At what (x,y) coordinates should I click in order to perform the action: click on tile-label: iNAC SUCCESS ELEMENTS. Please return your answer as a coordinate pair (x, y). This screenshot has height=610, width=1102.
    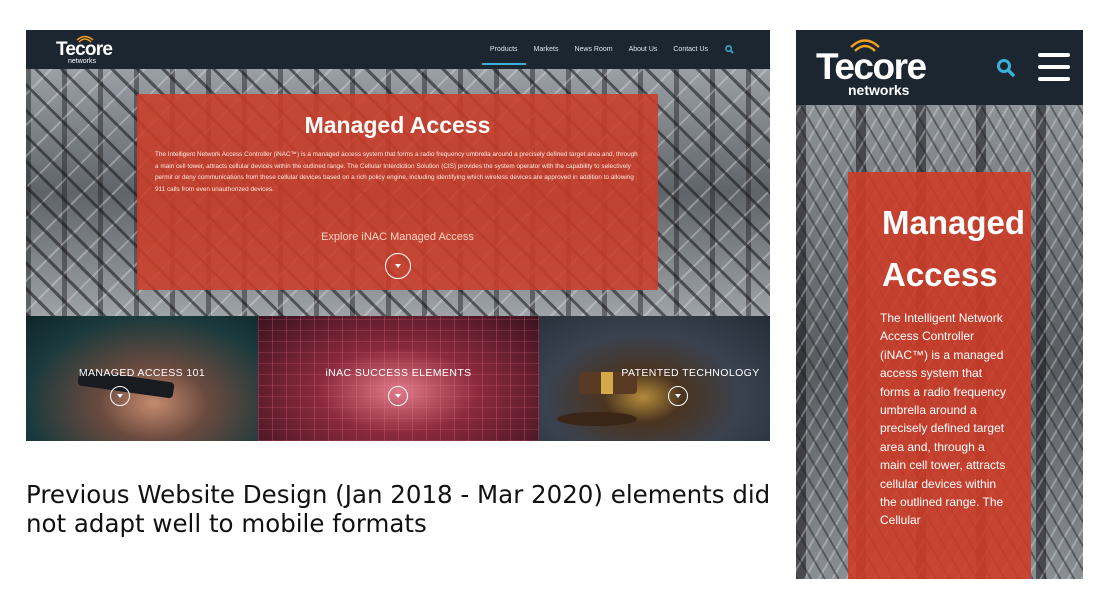
    Looking at the image, I should click on (398, 373).